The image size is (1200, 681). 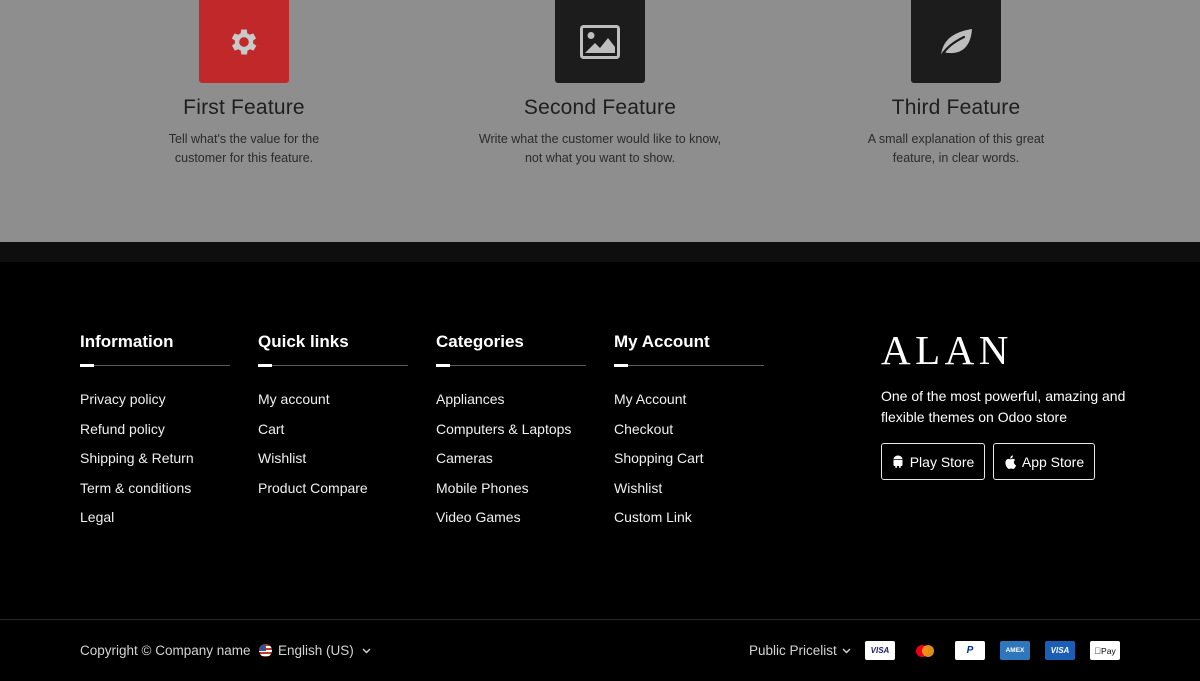 What do you see at coordinates (313, 405) in the screenshot?
I see `footer-link: My account` at bounding box center [313, 405].